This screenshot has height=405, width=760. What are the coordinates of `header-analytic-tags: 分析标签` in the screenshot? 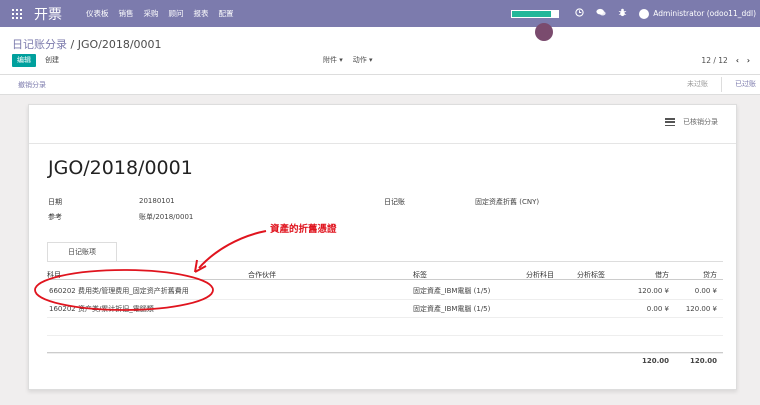 It's located at (591, 275).